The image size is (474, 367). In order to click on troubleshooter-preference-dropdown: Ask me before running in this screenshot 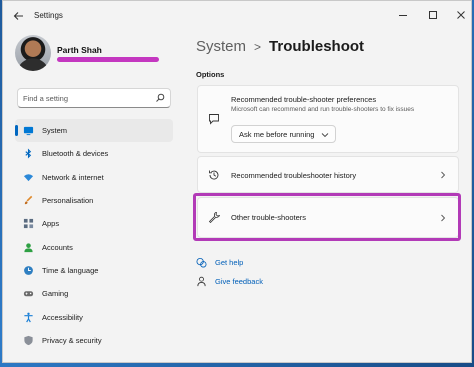, I will do `click(283, 134)`.